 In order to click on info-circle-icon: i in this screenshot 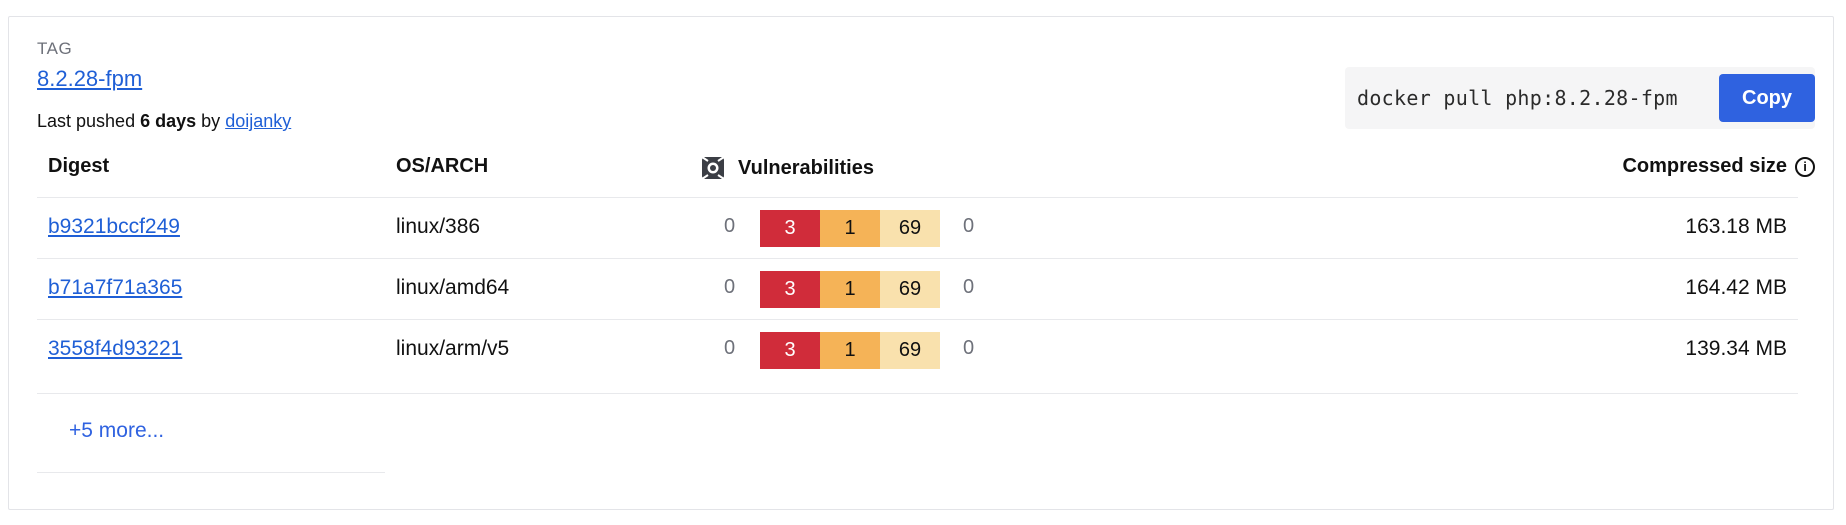, I will do `click(1805, 166)`.